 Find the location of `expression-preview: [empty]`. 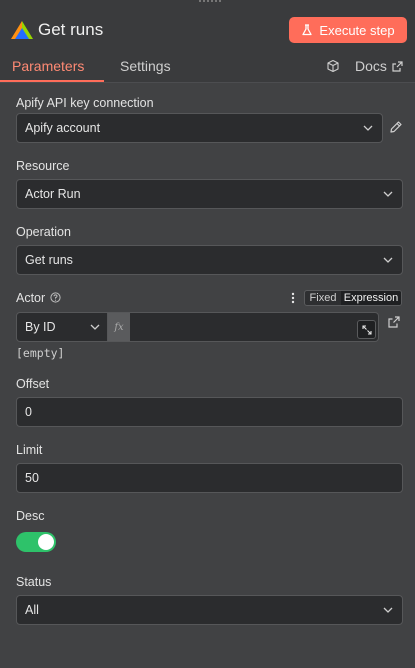

expression-preview: [empty] is located at coordinates (40, 353).